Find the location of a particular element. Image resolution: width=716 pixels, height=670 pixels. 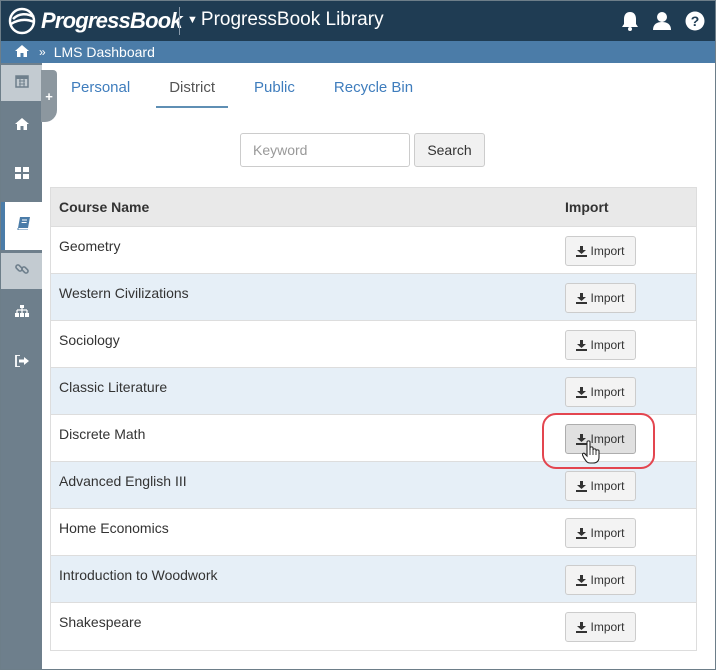

expand-nav-button: + is located at coordinates (49, 96).